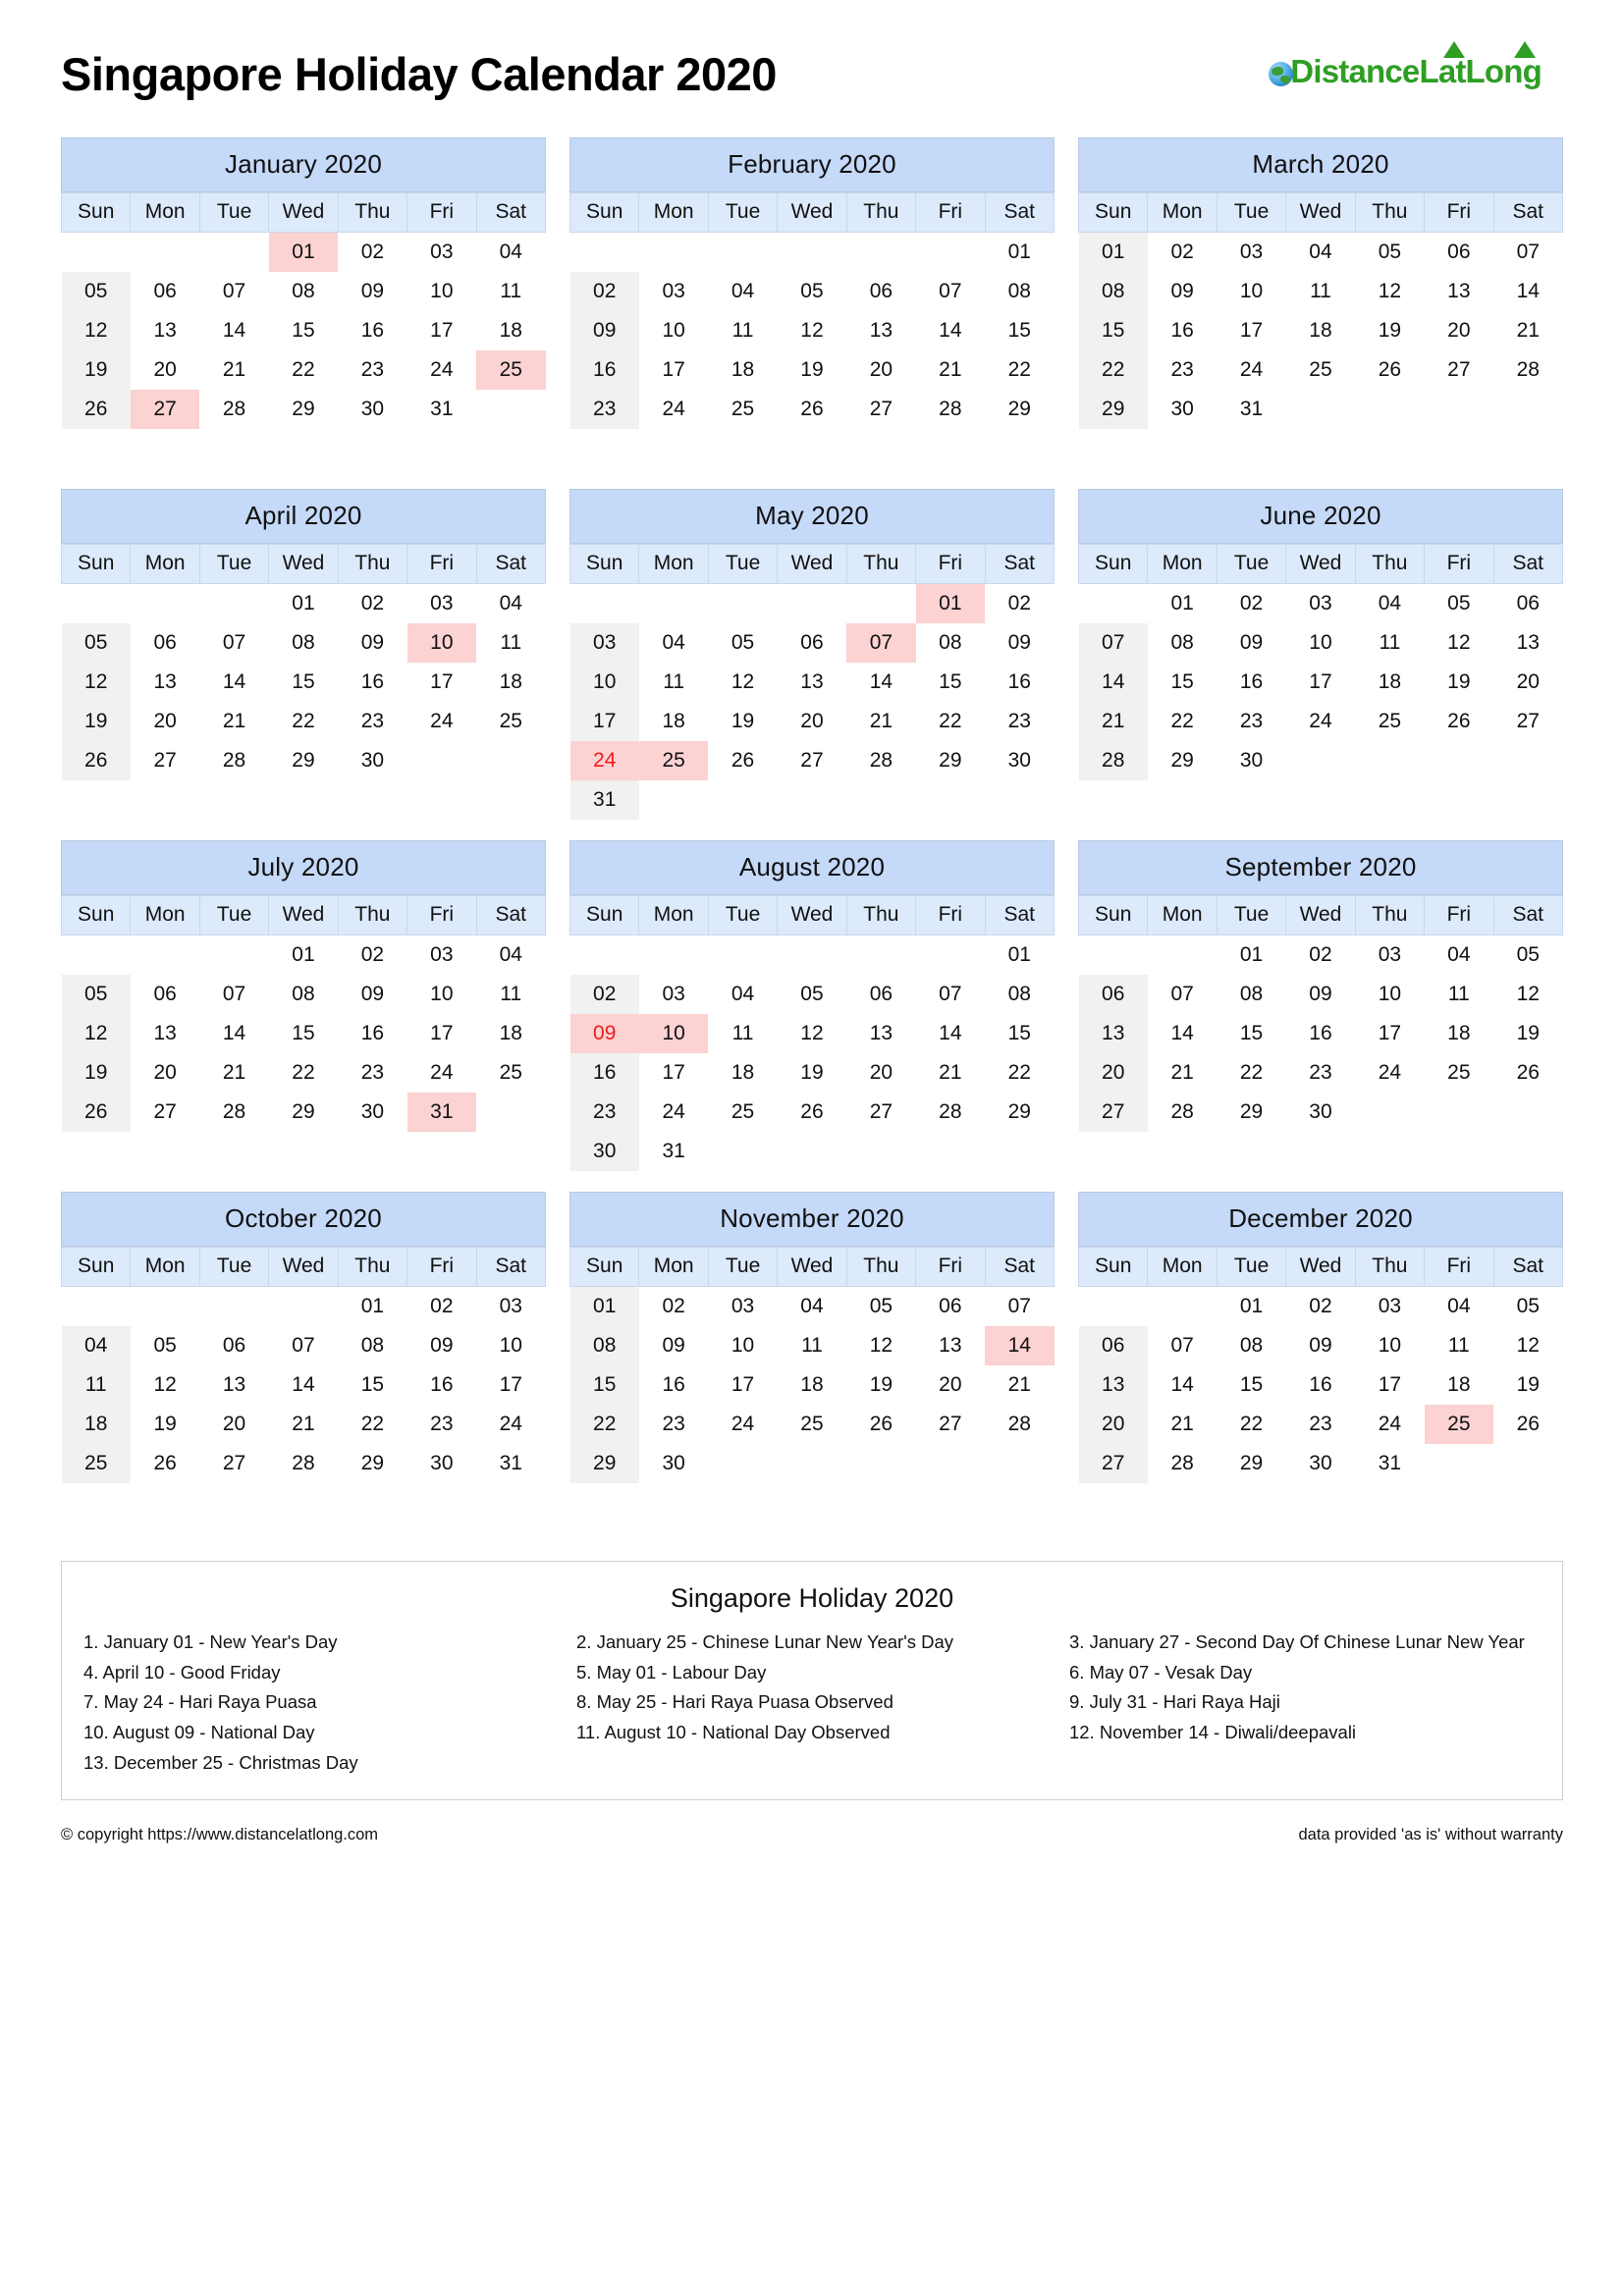 This screenshot has height=2296, width=1624. What do you see at coordinates (1320, 164) in the screenshot?
I see `month-title: March 2020` at bounding box center [1320, 164].